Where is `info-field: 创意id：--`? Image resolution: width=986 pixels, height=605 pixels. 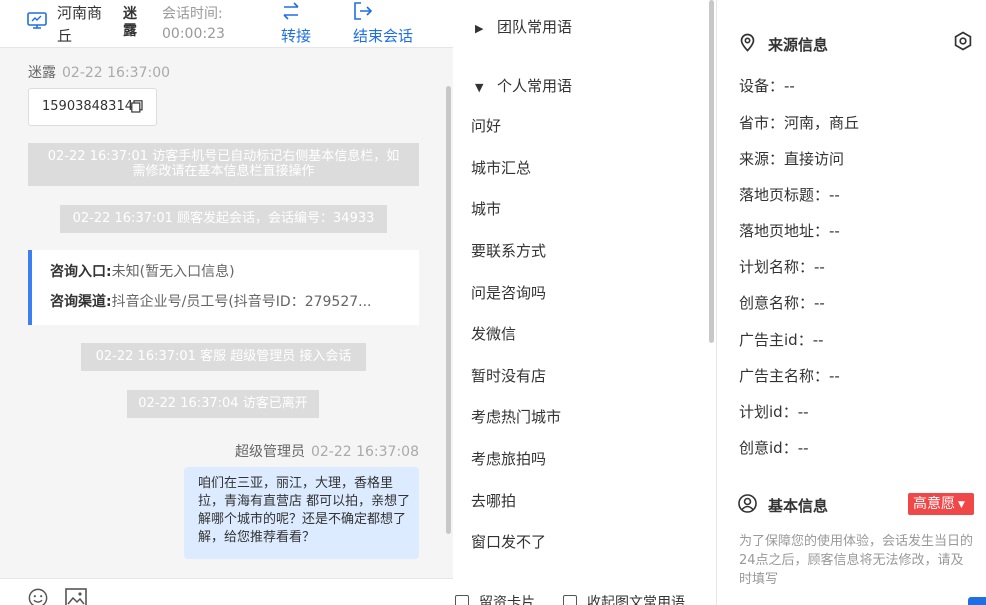 info-field: 创意id：-- is located at coordinates (774, 448).